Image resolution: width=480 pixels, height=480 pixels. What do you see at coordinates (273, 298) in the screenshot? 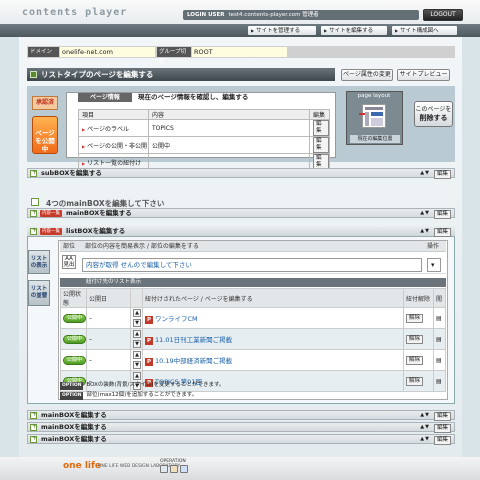
I see `col-page: 紐付けされたページ / ページを編集する` at bounding box center [273, 298].